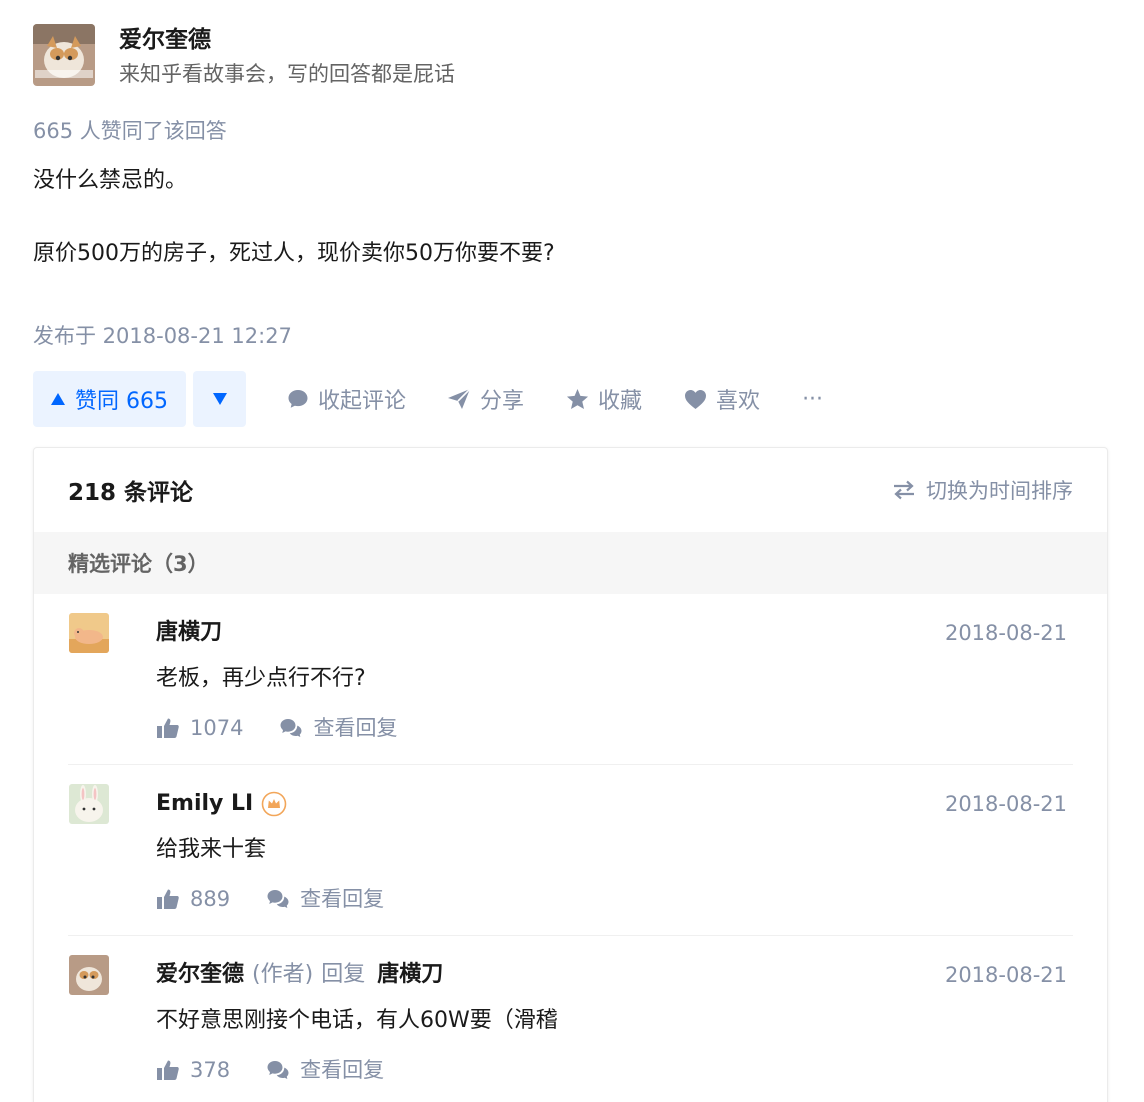 This screenshot has height=1102, width=1144. I want to click on triangle-down-icon, so click(219, 399).